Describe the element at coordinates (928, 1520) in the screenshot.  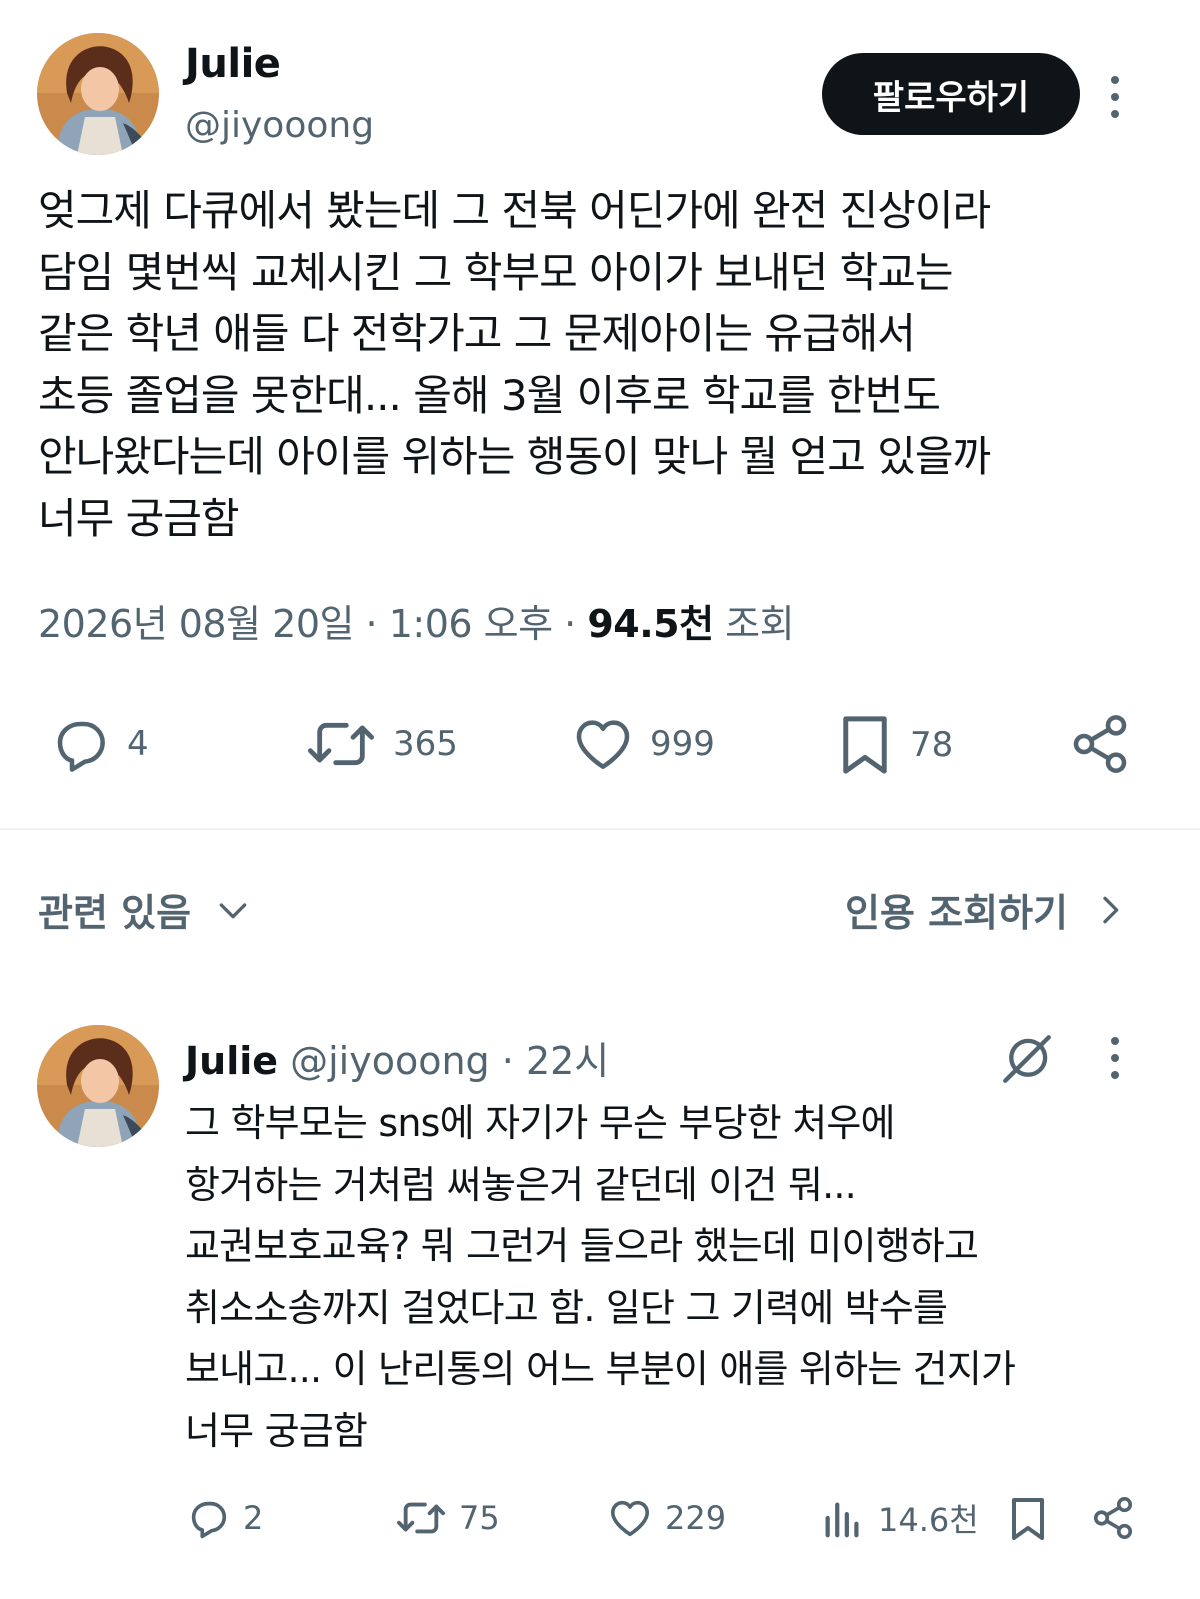
I see `reply-views-count: 14.6천` at that location.